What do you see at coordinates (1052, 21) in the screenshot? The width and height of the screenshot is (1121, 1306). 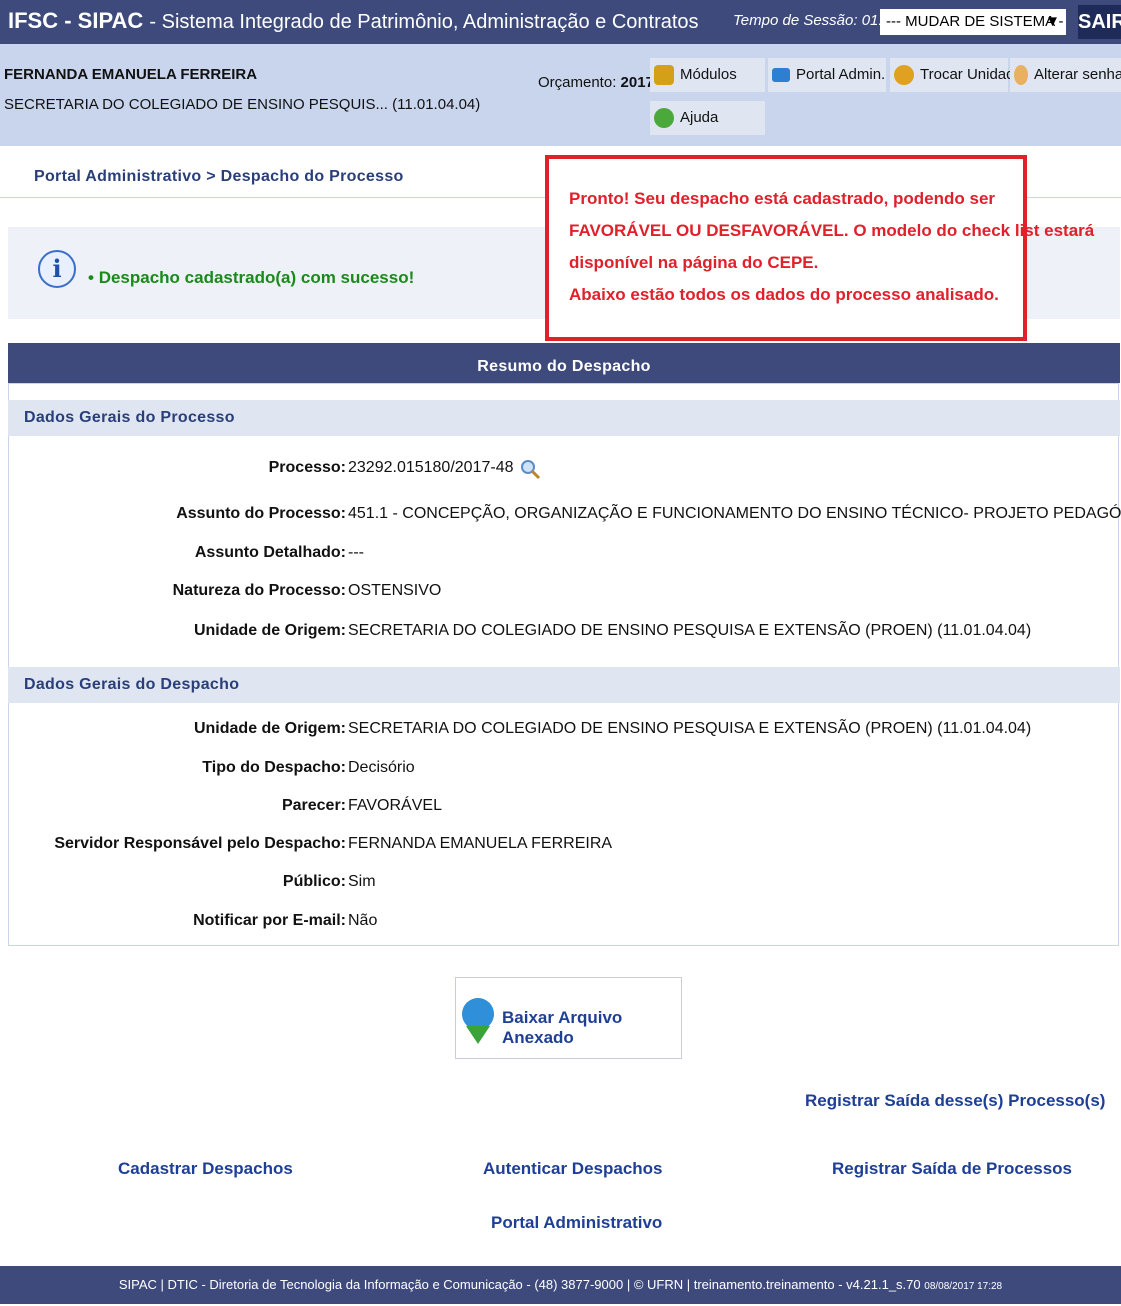 I see `chevron-down-icon: ▼` at bounding box center [1052, 21].